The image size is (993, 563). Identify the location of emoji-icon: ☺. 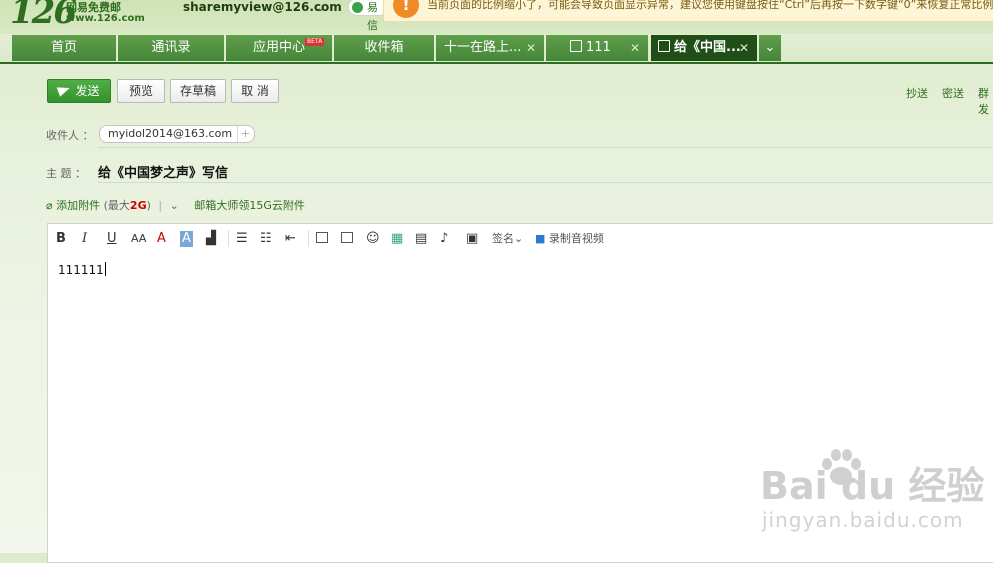
(373, 239).